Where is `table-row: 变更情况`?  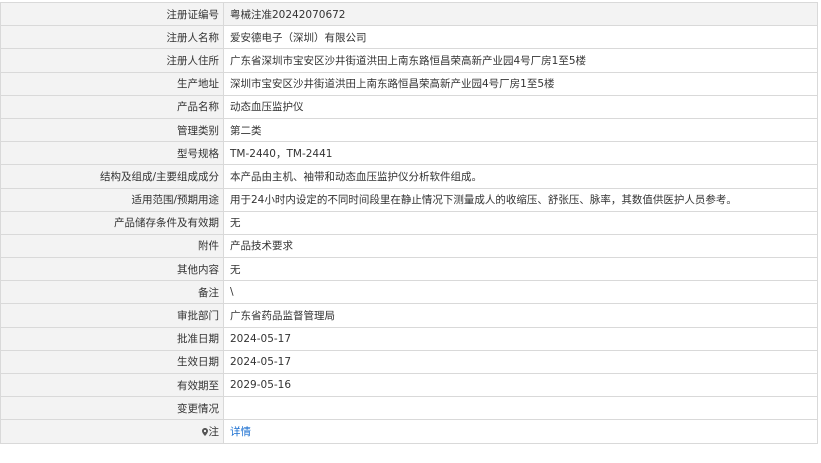 table-row: 变更情况 is located at coordinates (409, 408).